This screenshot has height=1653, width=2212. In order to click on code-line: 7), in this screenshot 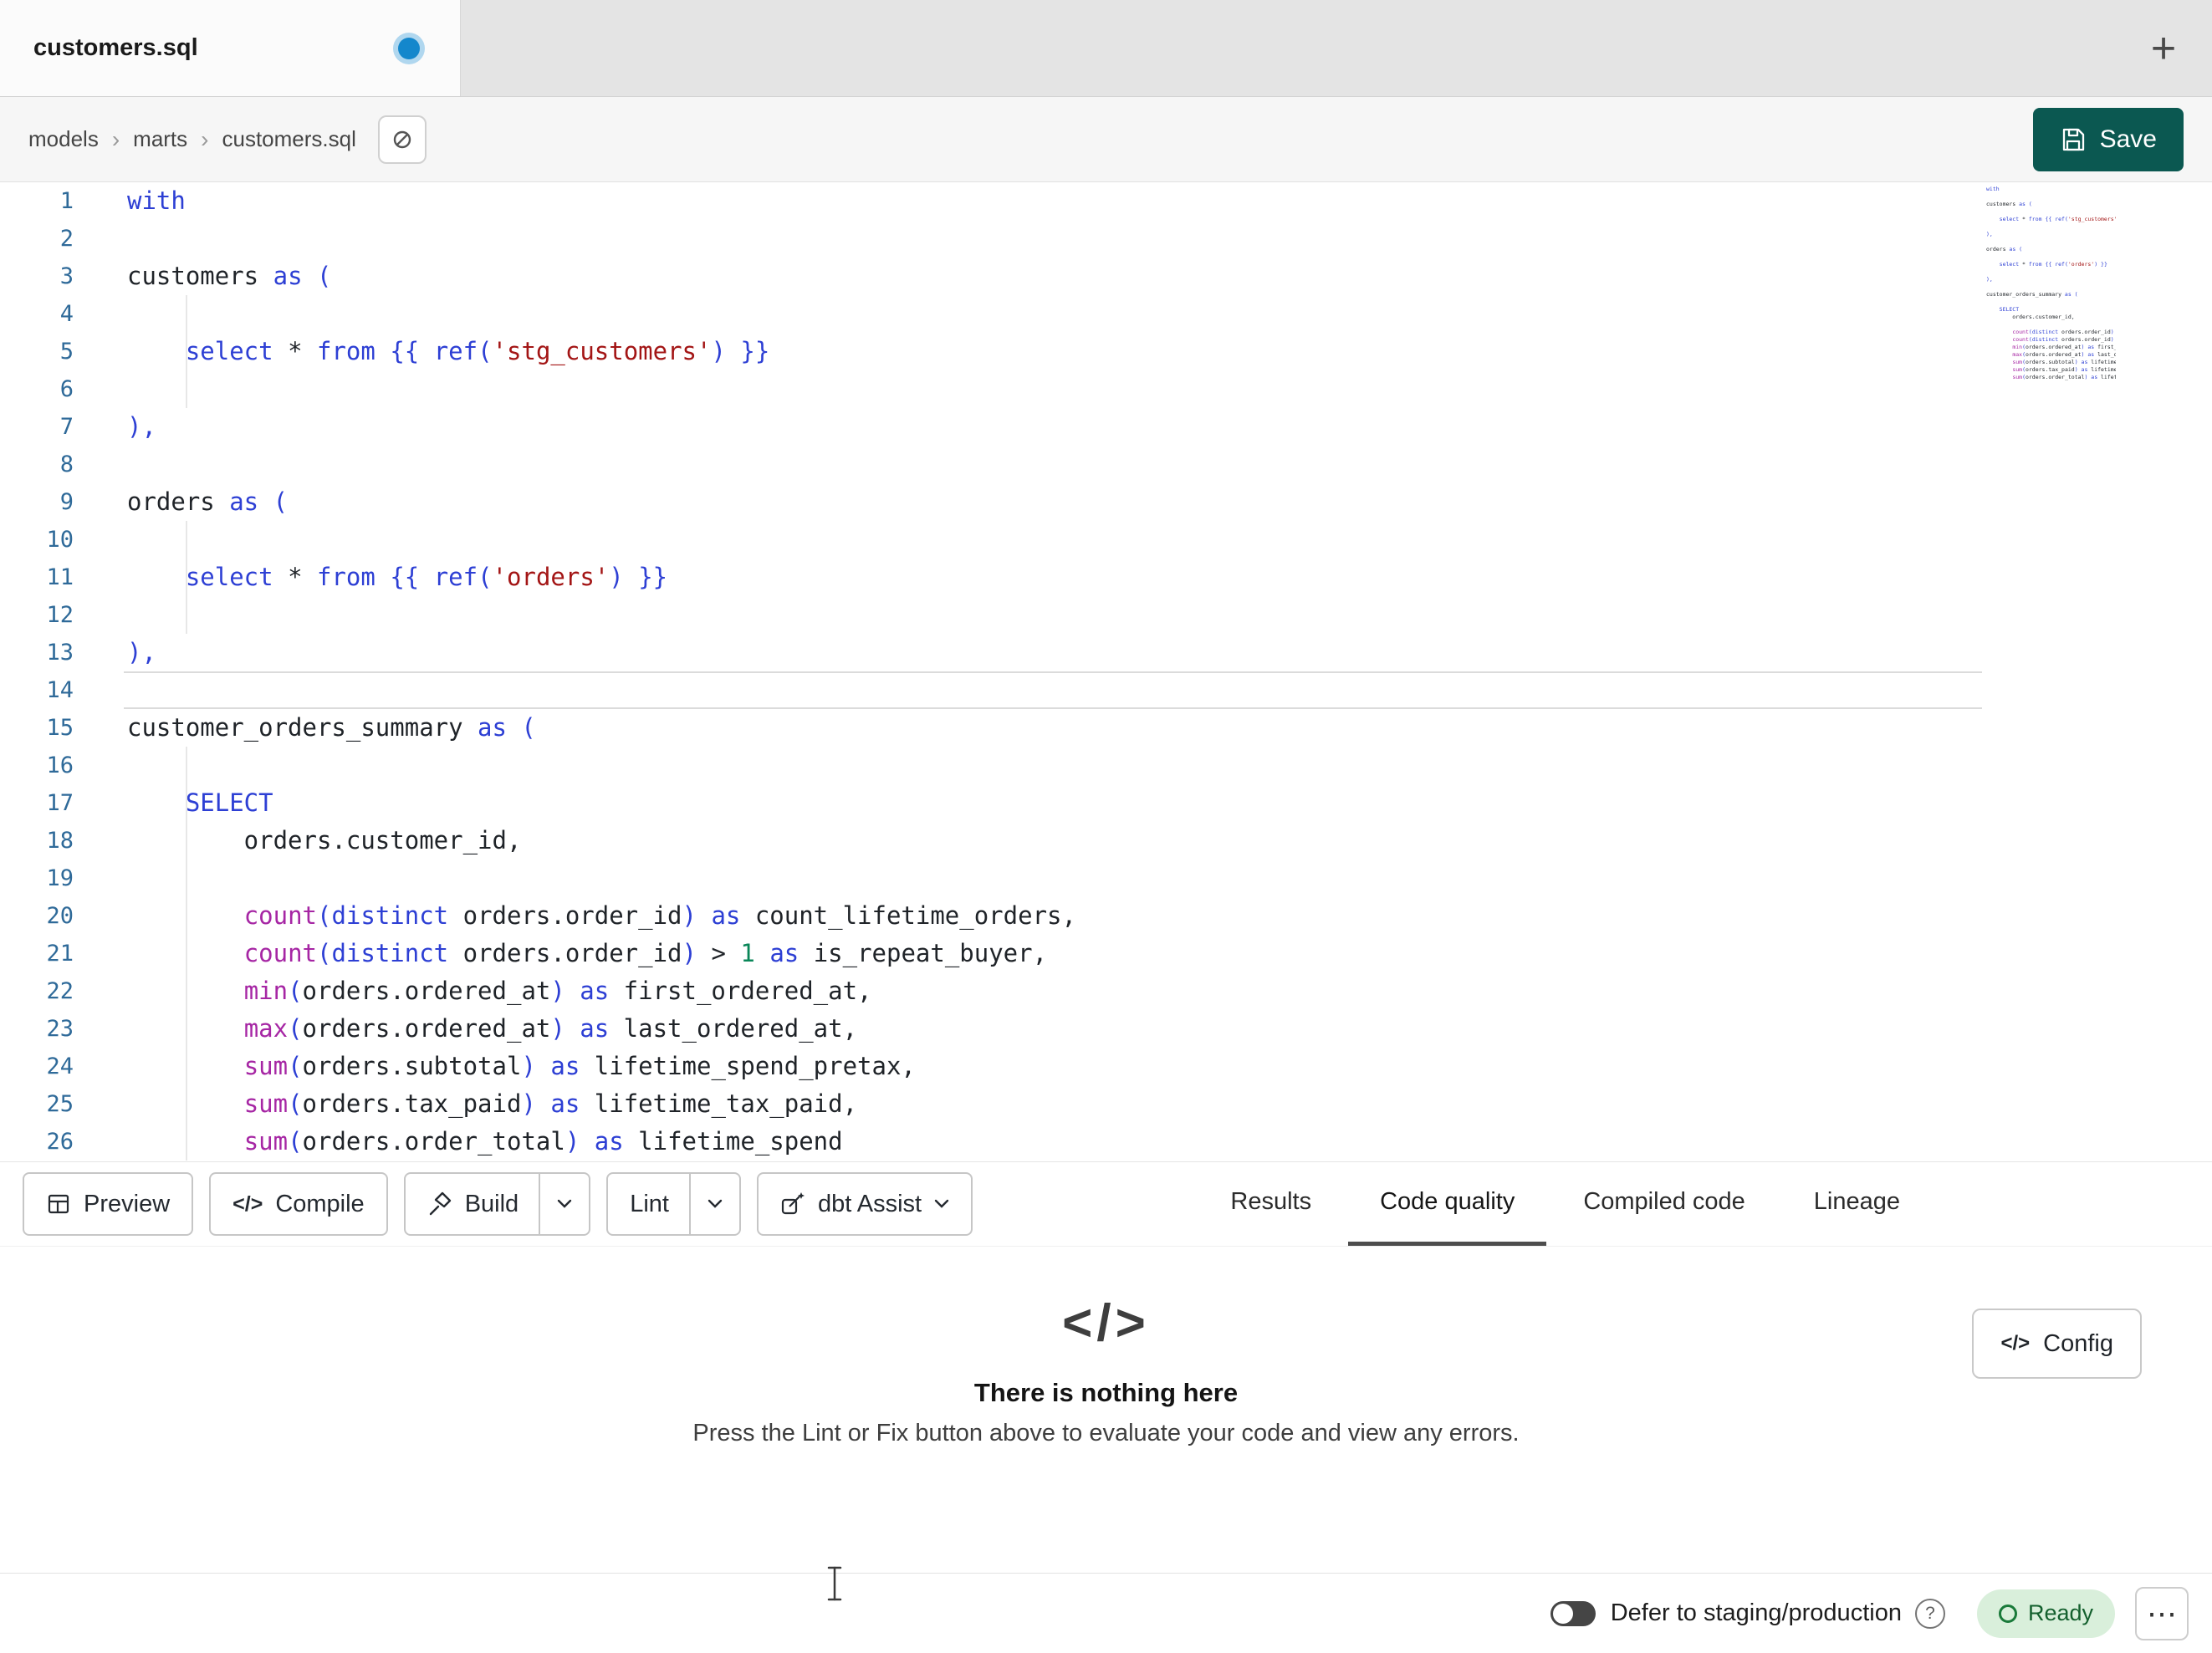, I will do `click(1106, 427)`.